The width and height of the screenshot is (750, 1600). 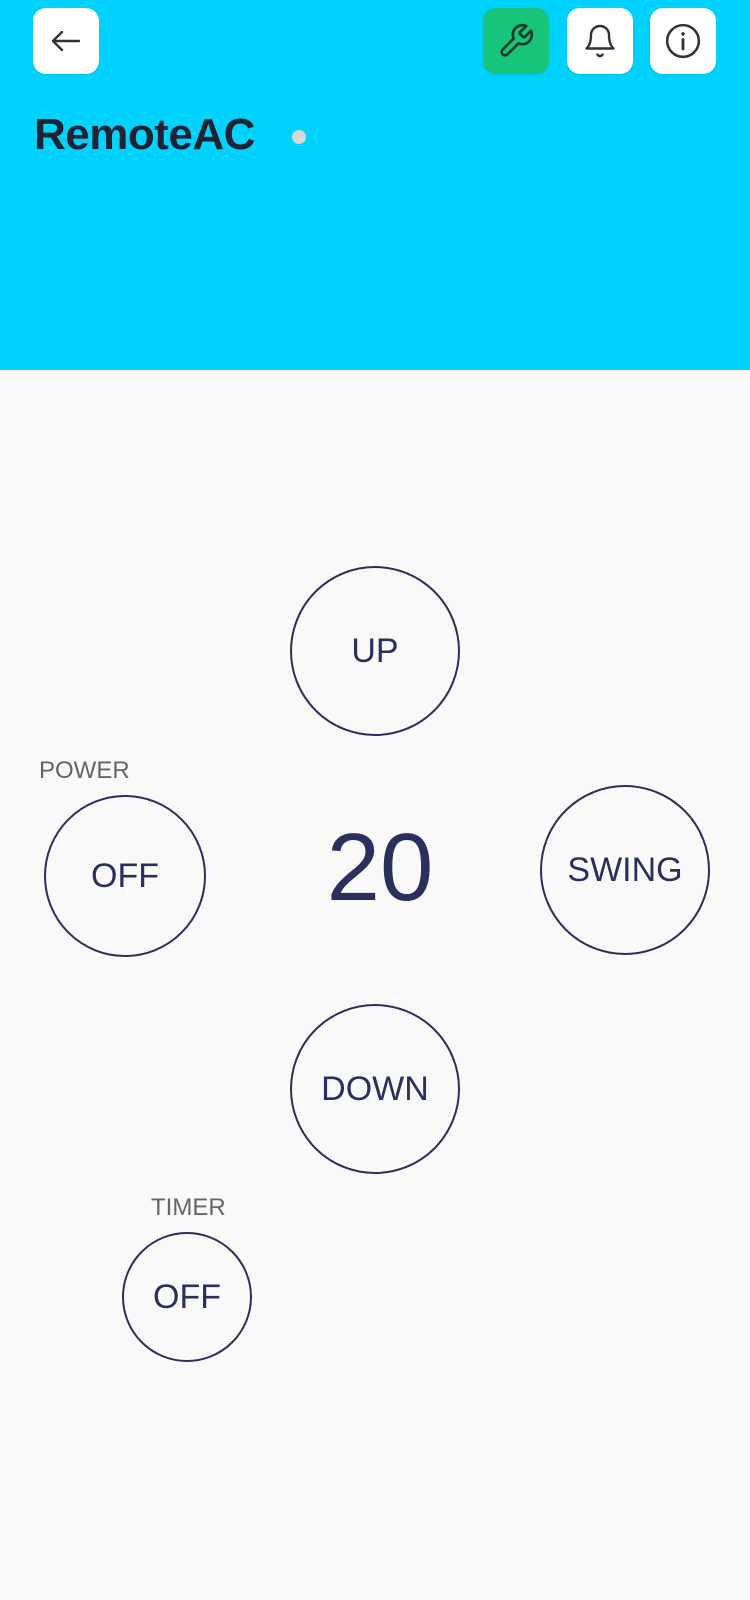 What do you see at coordinates (299, 137) in the screenshot?
I see `connection-status-dot` at bounding box center [299, 137].